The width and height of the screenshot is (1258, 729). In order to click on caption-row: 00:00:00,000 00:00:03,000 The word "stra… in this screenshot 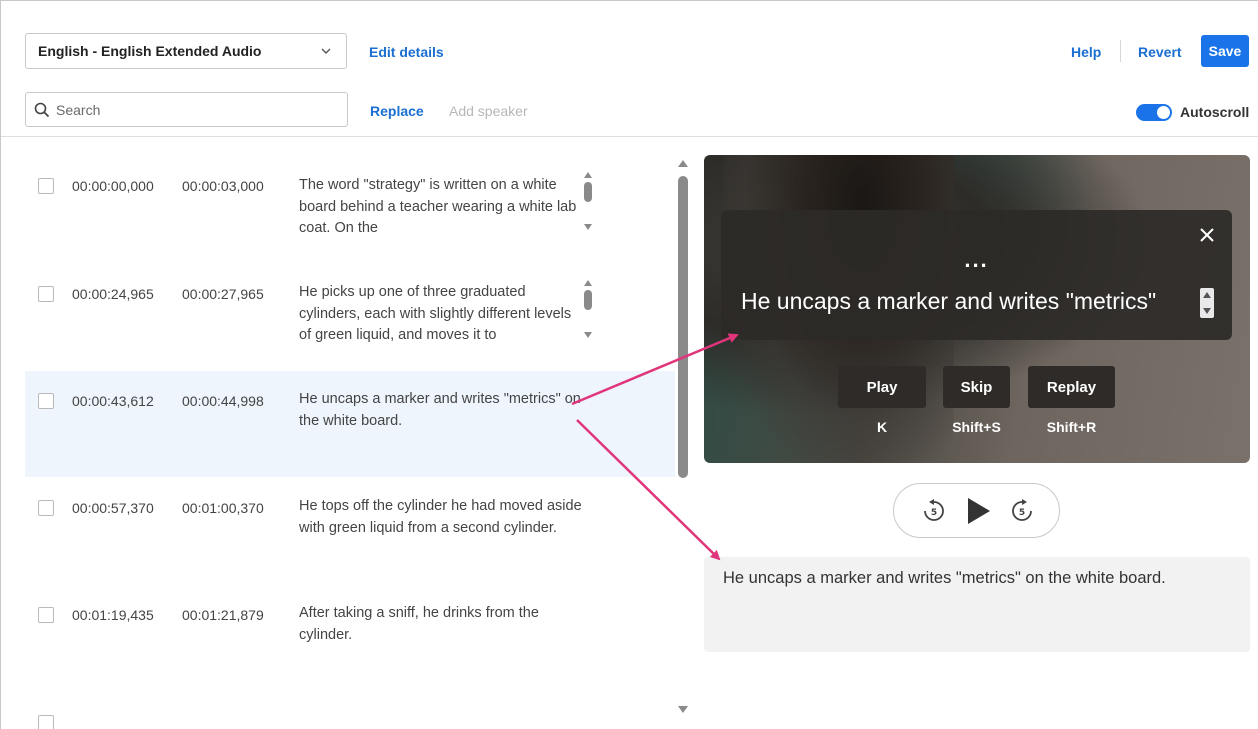, I will do `click(350, 205)`.